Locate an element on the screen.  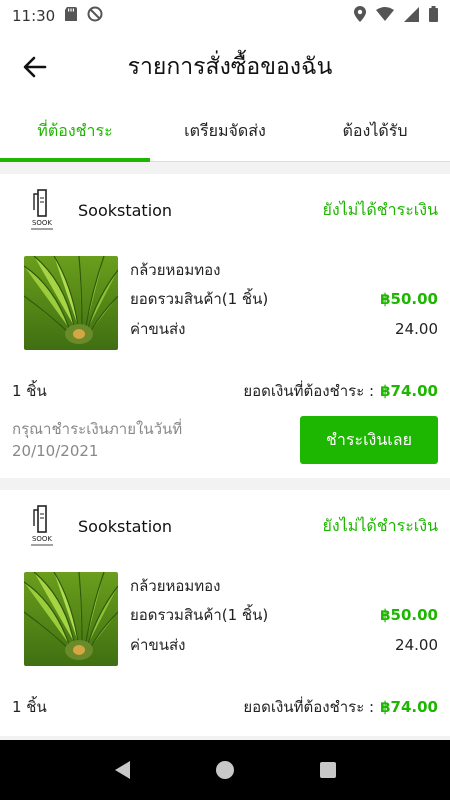
tab-to-pay: ที่ต้องชำระ is located at coordinates (75, 132).